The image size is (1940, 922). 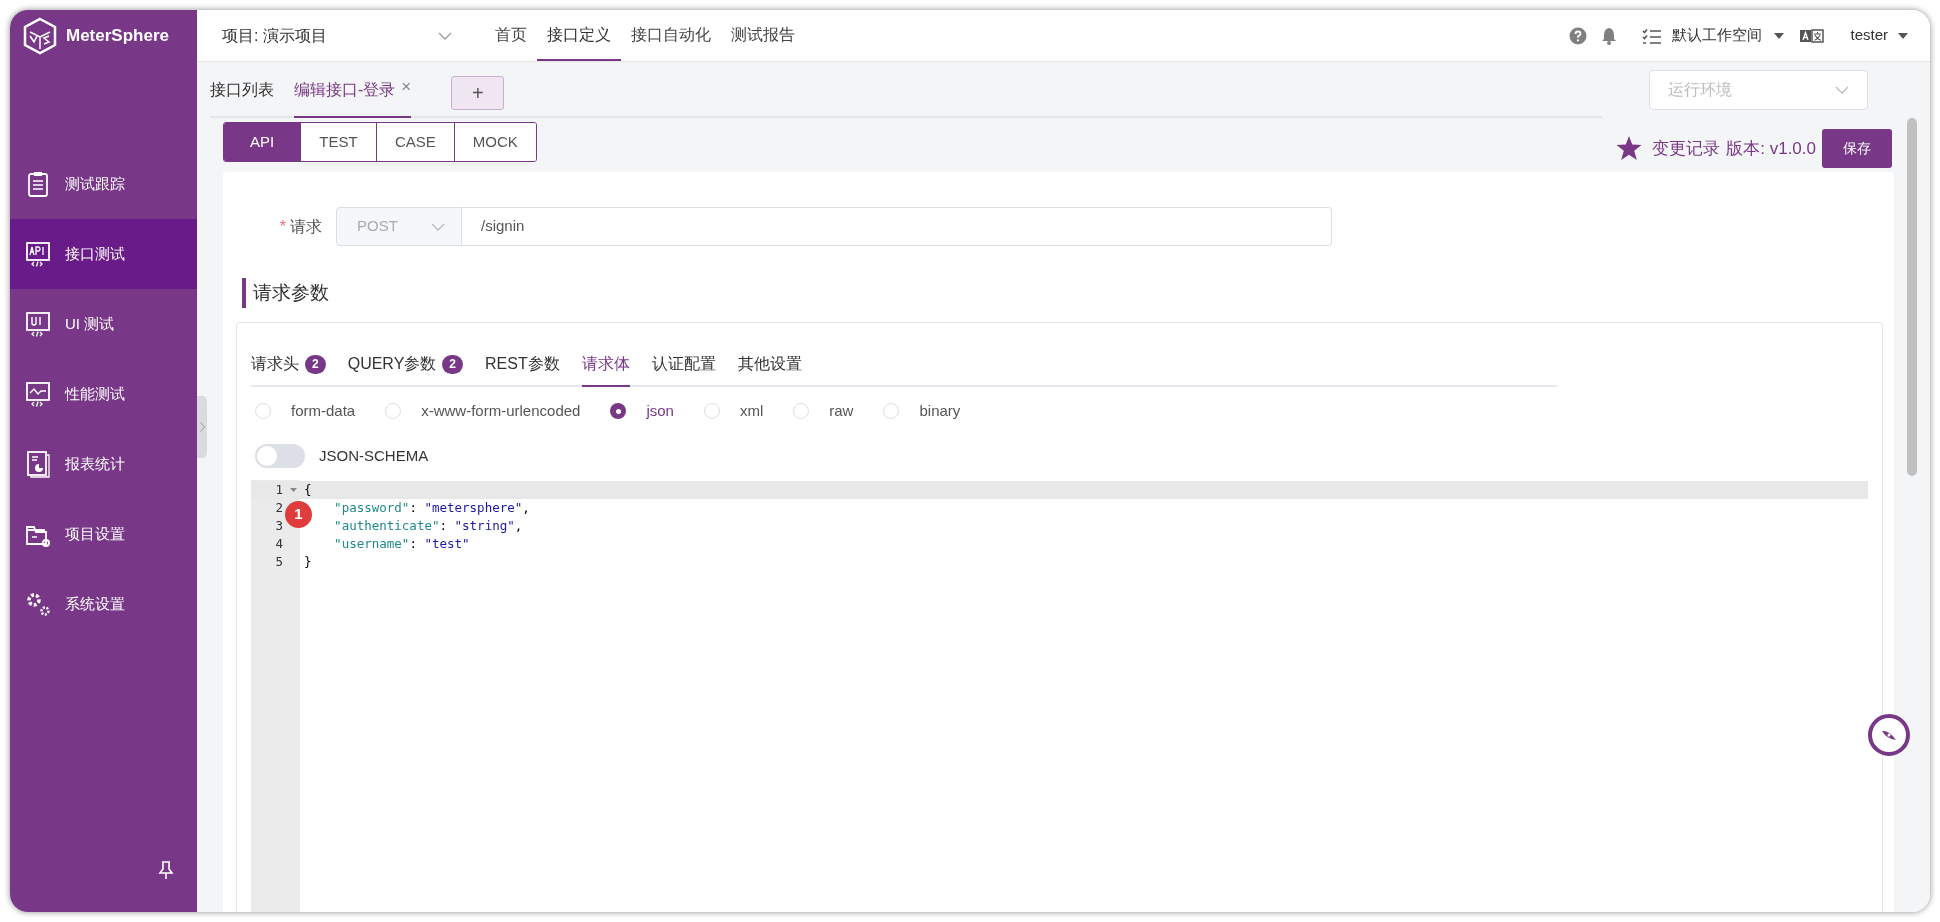 I want to click on sidebar-item: 项目设置, so click(x=103, y=534).